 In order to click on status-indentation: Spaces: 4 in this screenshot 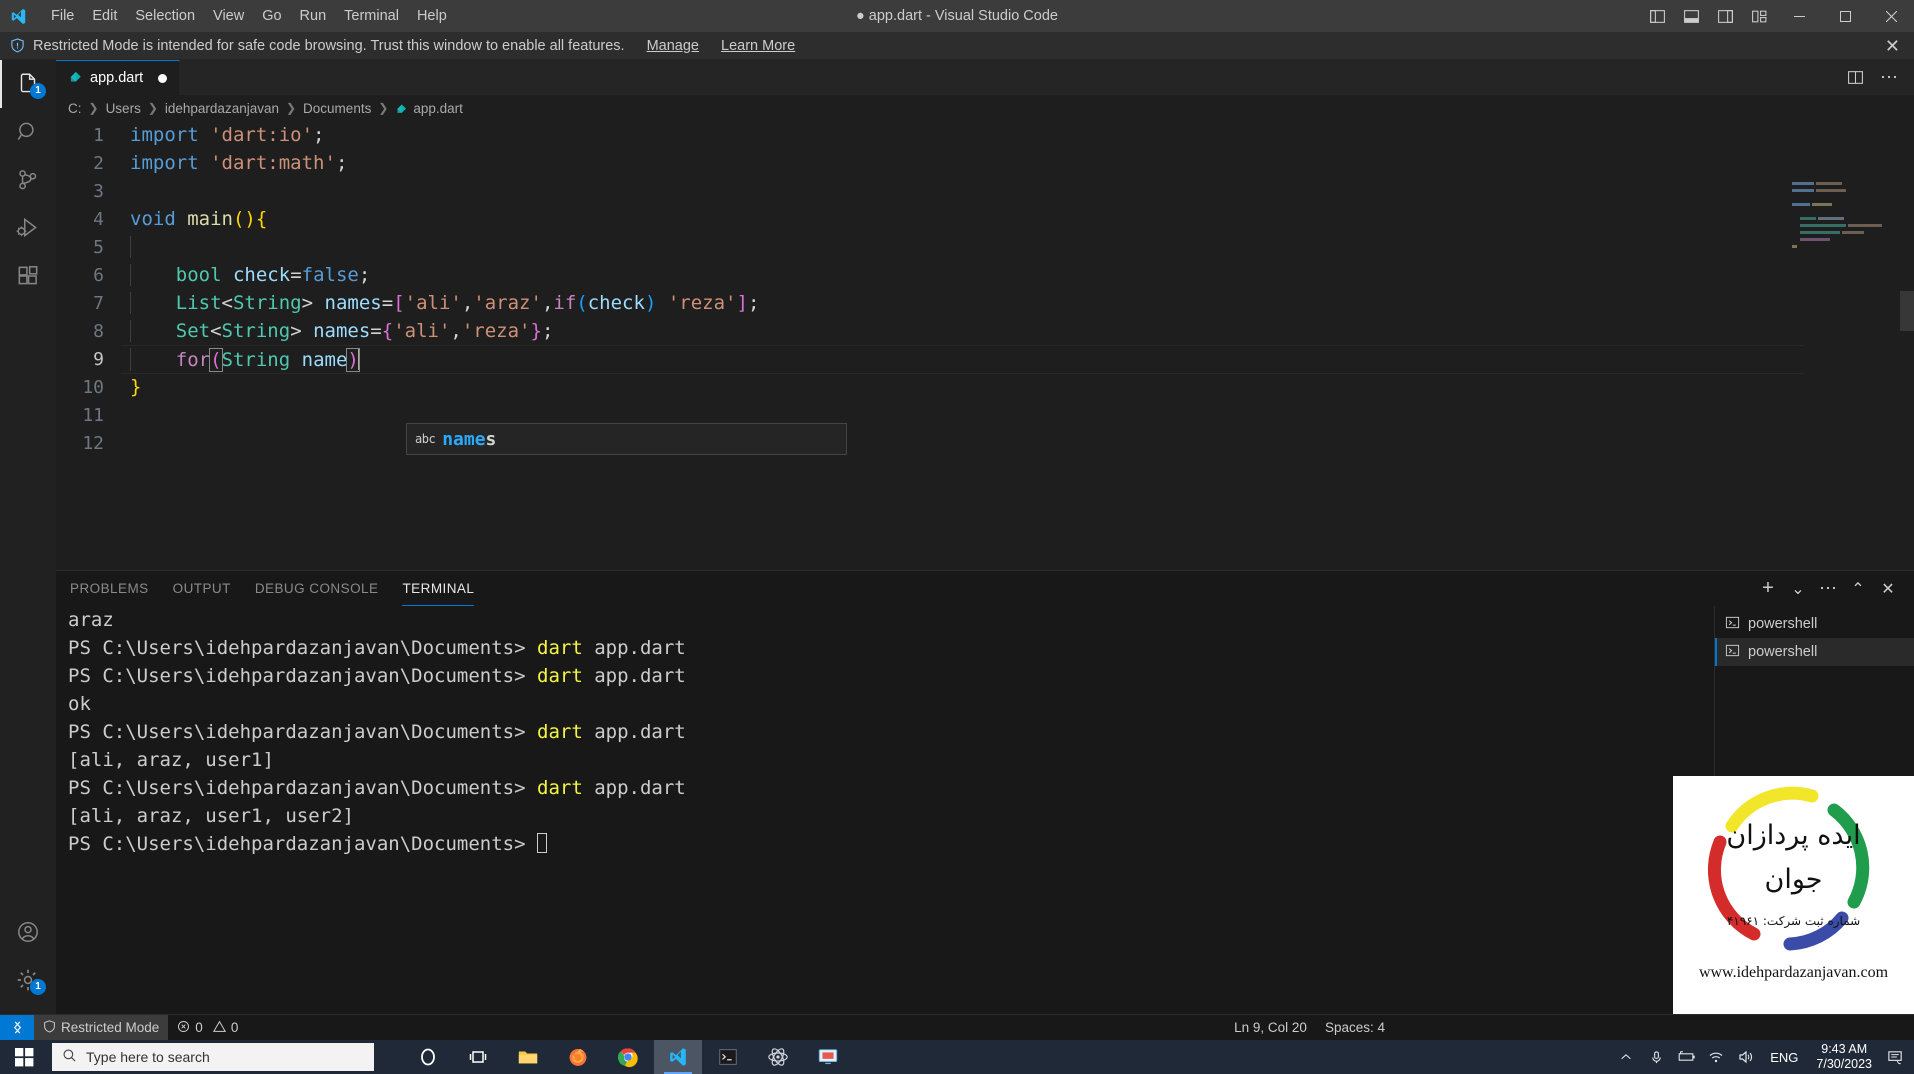, I will do `click(1355, 1028)`.